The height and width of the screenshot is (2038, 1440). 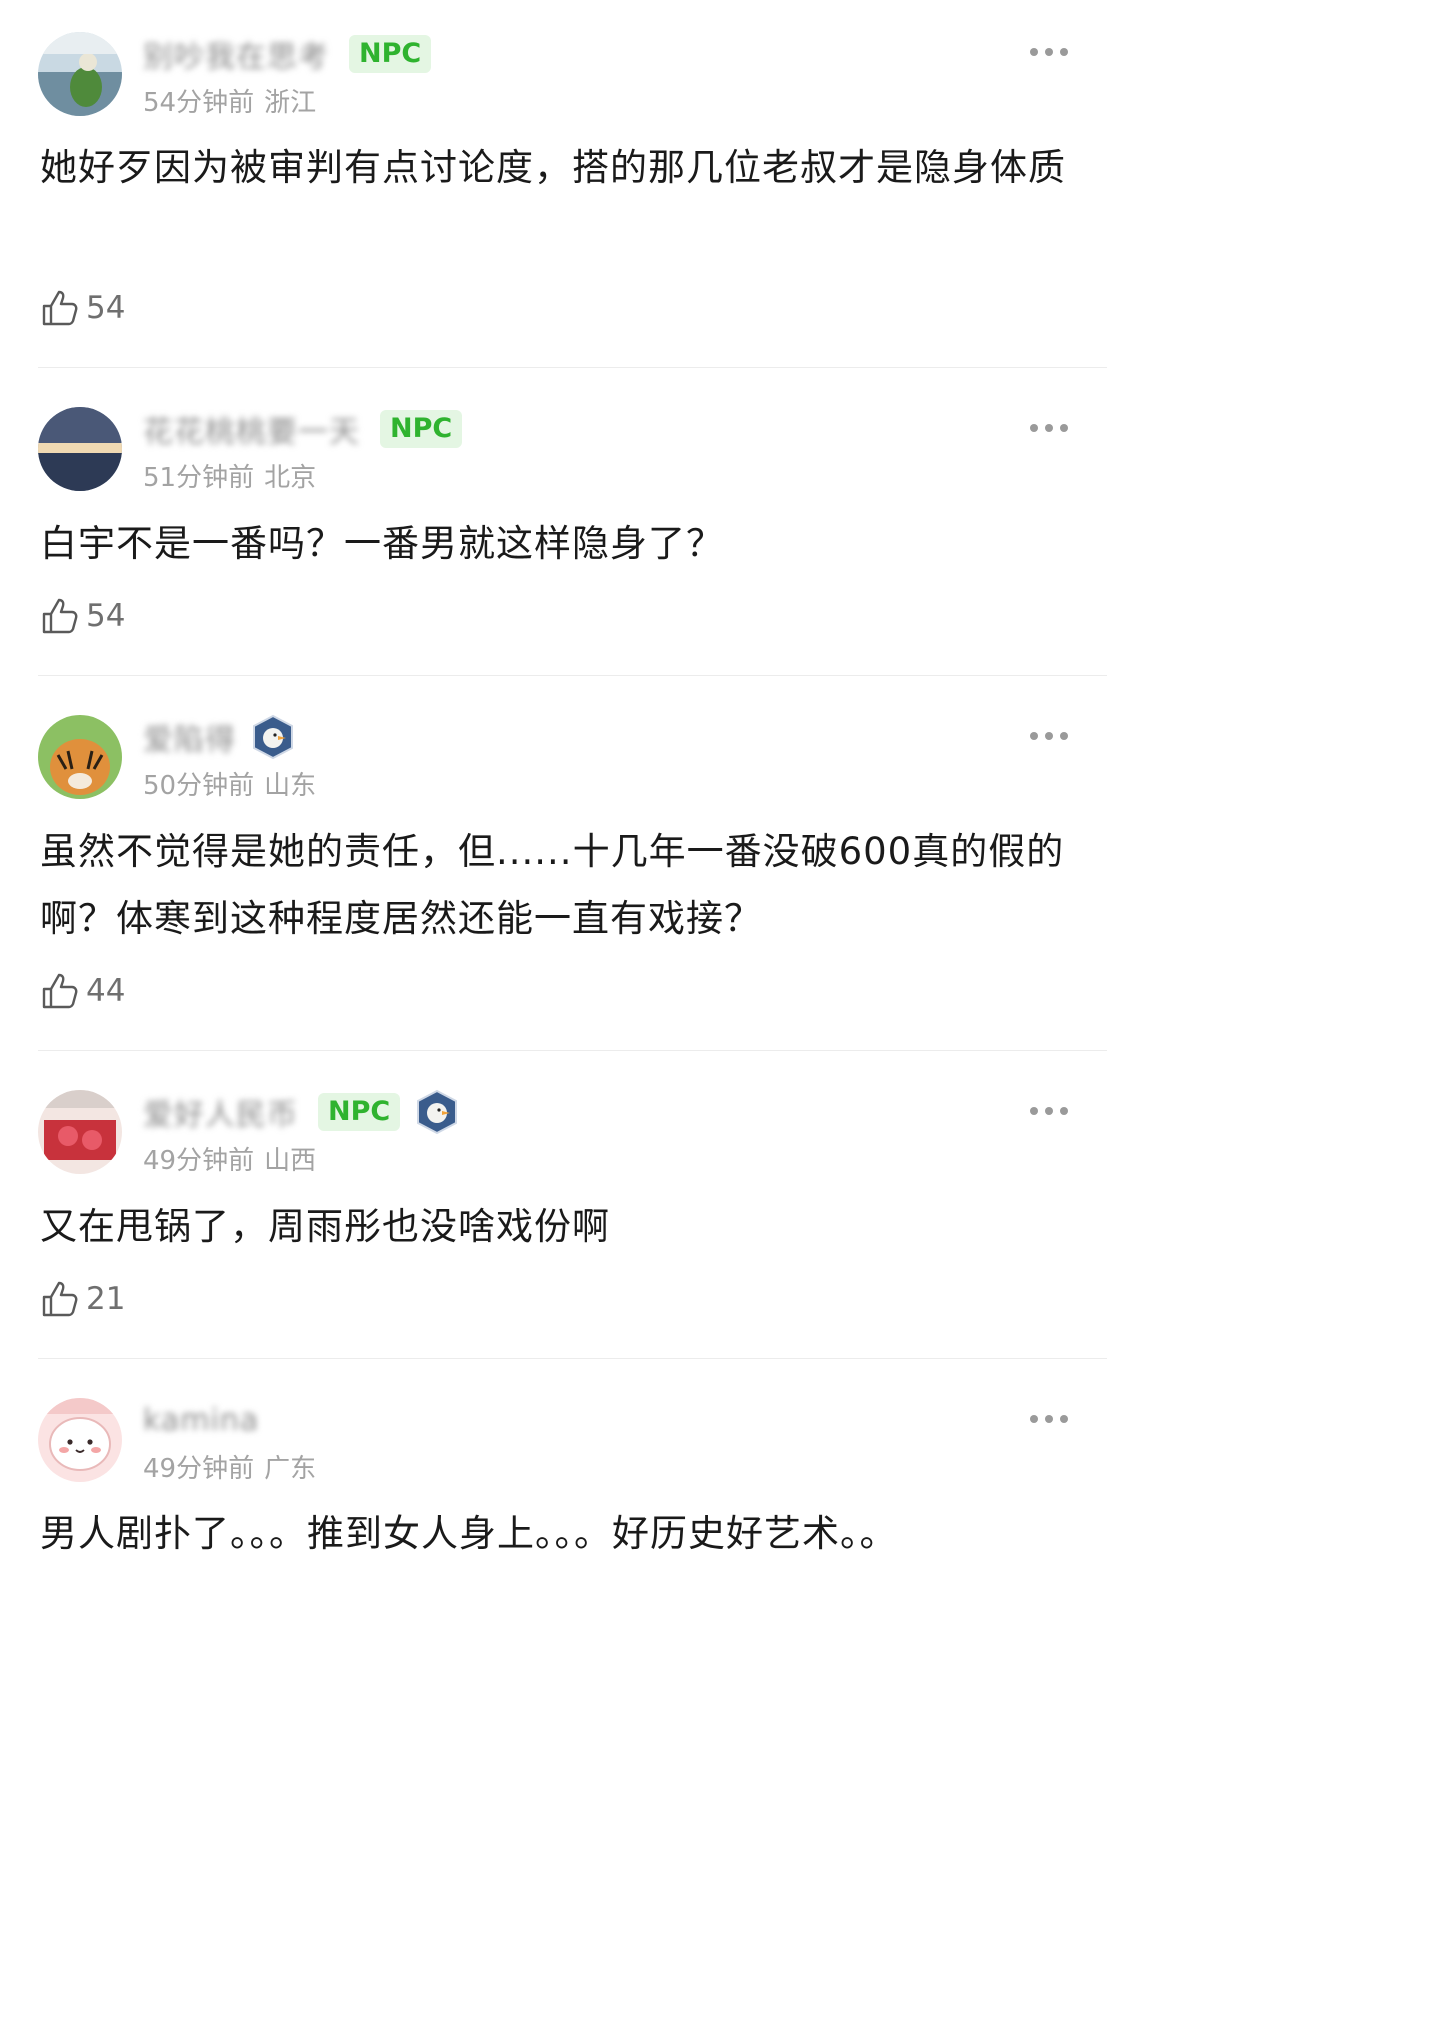 I want to click on comment-meta: 49分钟前 广东, so click(x=229, y=1466).